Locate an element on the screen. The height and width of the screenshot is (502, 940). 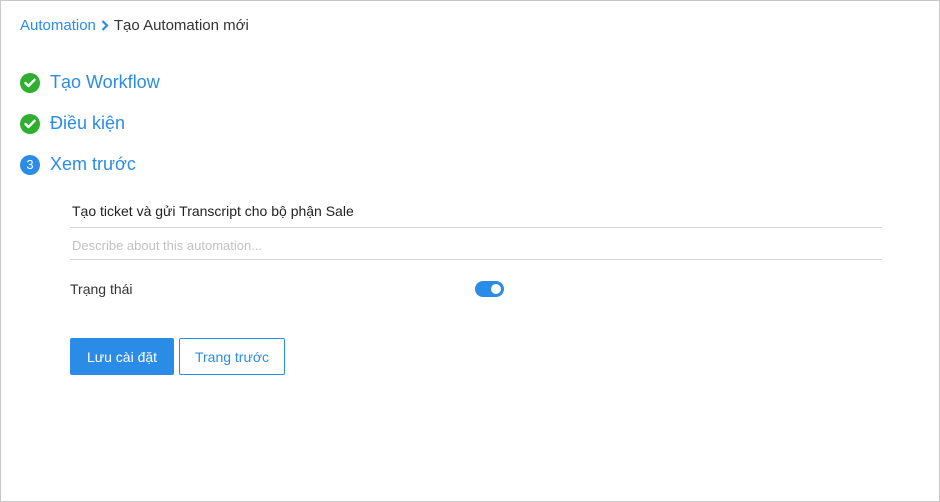
step-label: Xem trước is located at coordinates (93, 164).